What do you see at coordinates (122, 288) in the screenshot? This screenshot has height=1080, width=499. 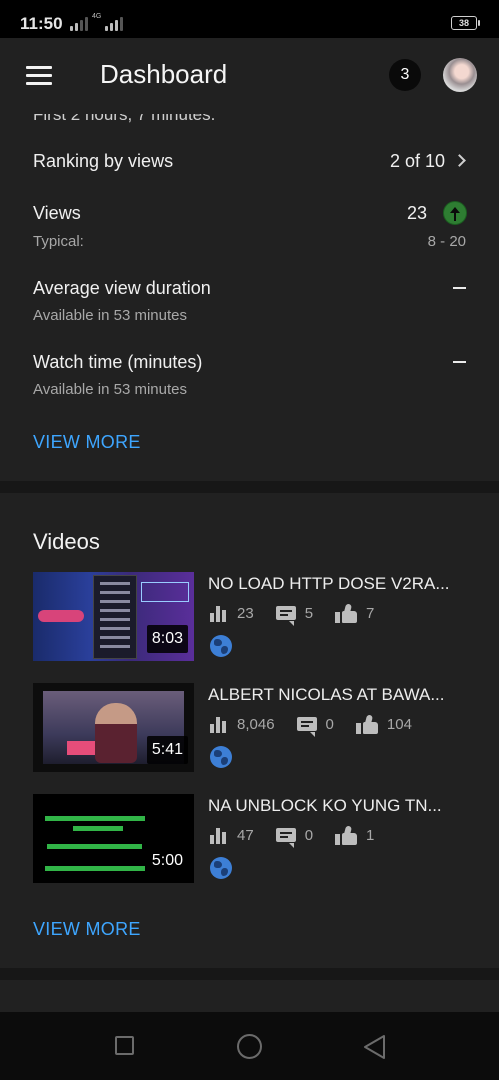 I see `avg-view-duration-label: Average view duration` at bounding box center [122, 288].